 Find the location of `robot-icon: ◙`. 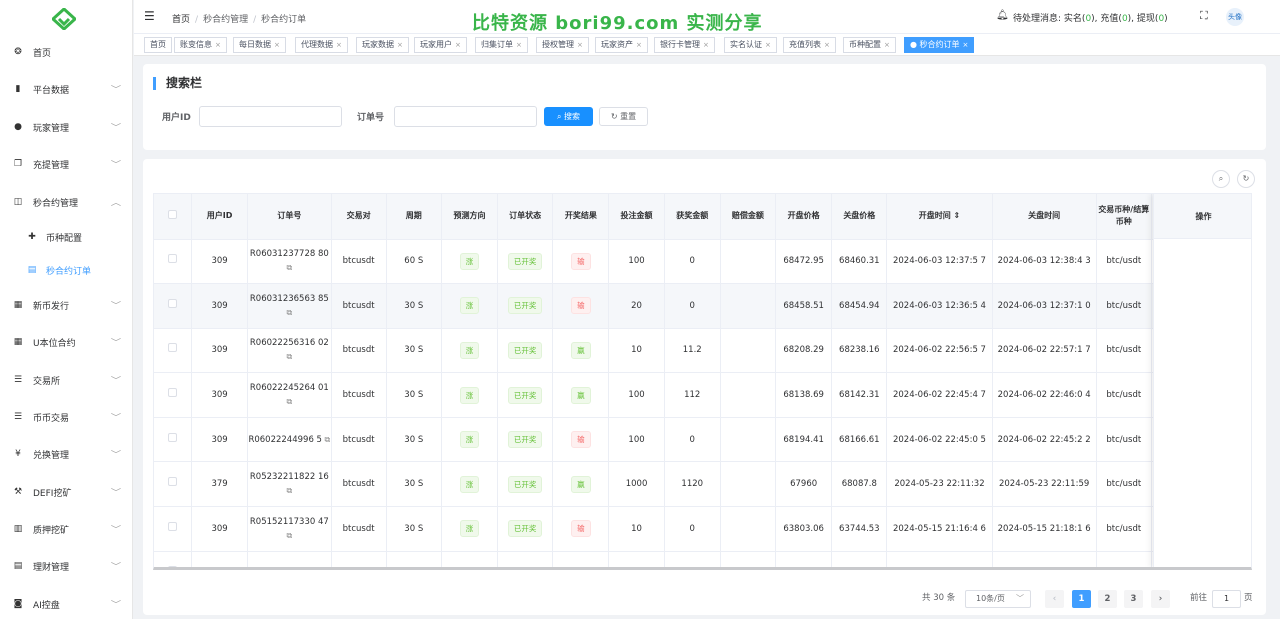

robot-icon: ◙ is located at coordinates (18, 604).